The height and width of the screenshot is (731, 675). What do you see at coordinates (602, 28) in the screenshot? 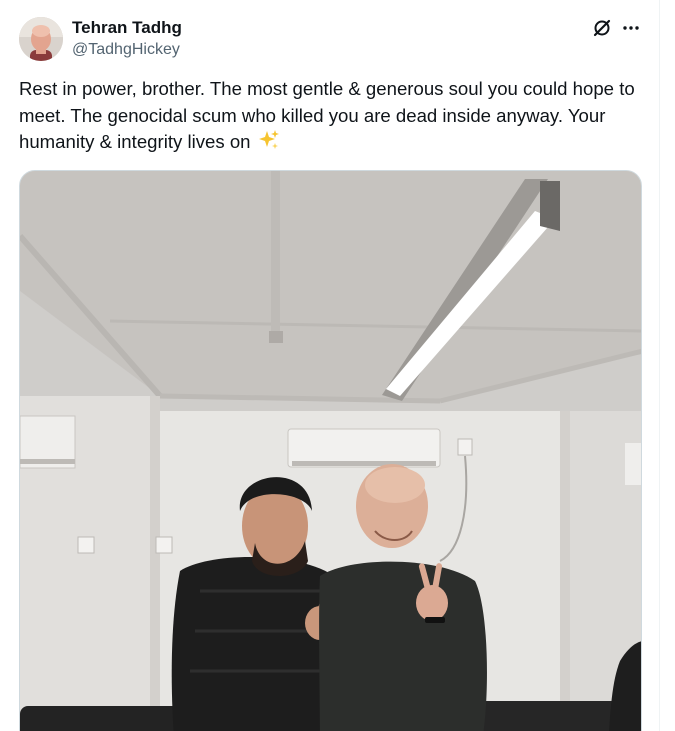
I see `grok-icon` at bounding box center [602, 28].